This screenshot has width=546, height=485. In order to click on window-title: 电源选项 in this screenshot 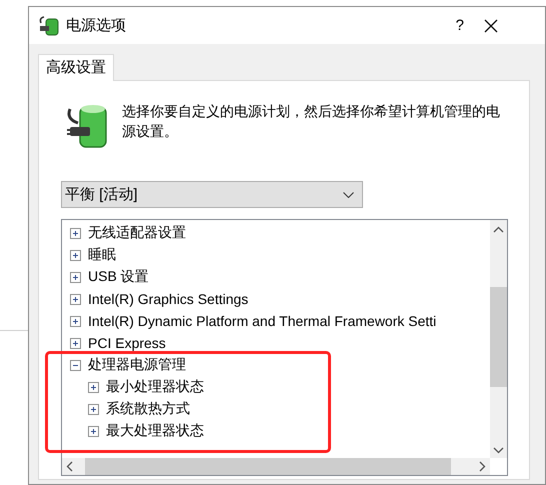, I will do `click(96, 25)`.